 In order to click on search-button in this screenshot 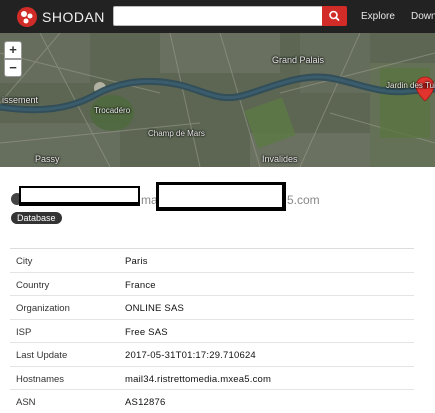, I will do `click(334, 16)`.